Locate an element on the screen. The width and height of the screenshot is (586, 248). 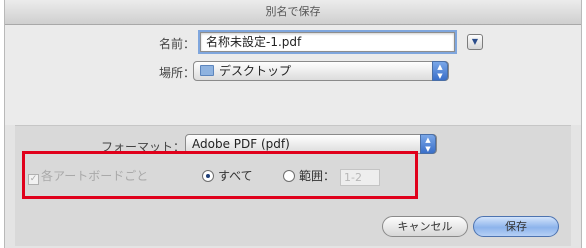
name-label: 名前： is located at coordinates (176, 44).